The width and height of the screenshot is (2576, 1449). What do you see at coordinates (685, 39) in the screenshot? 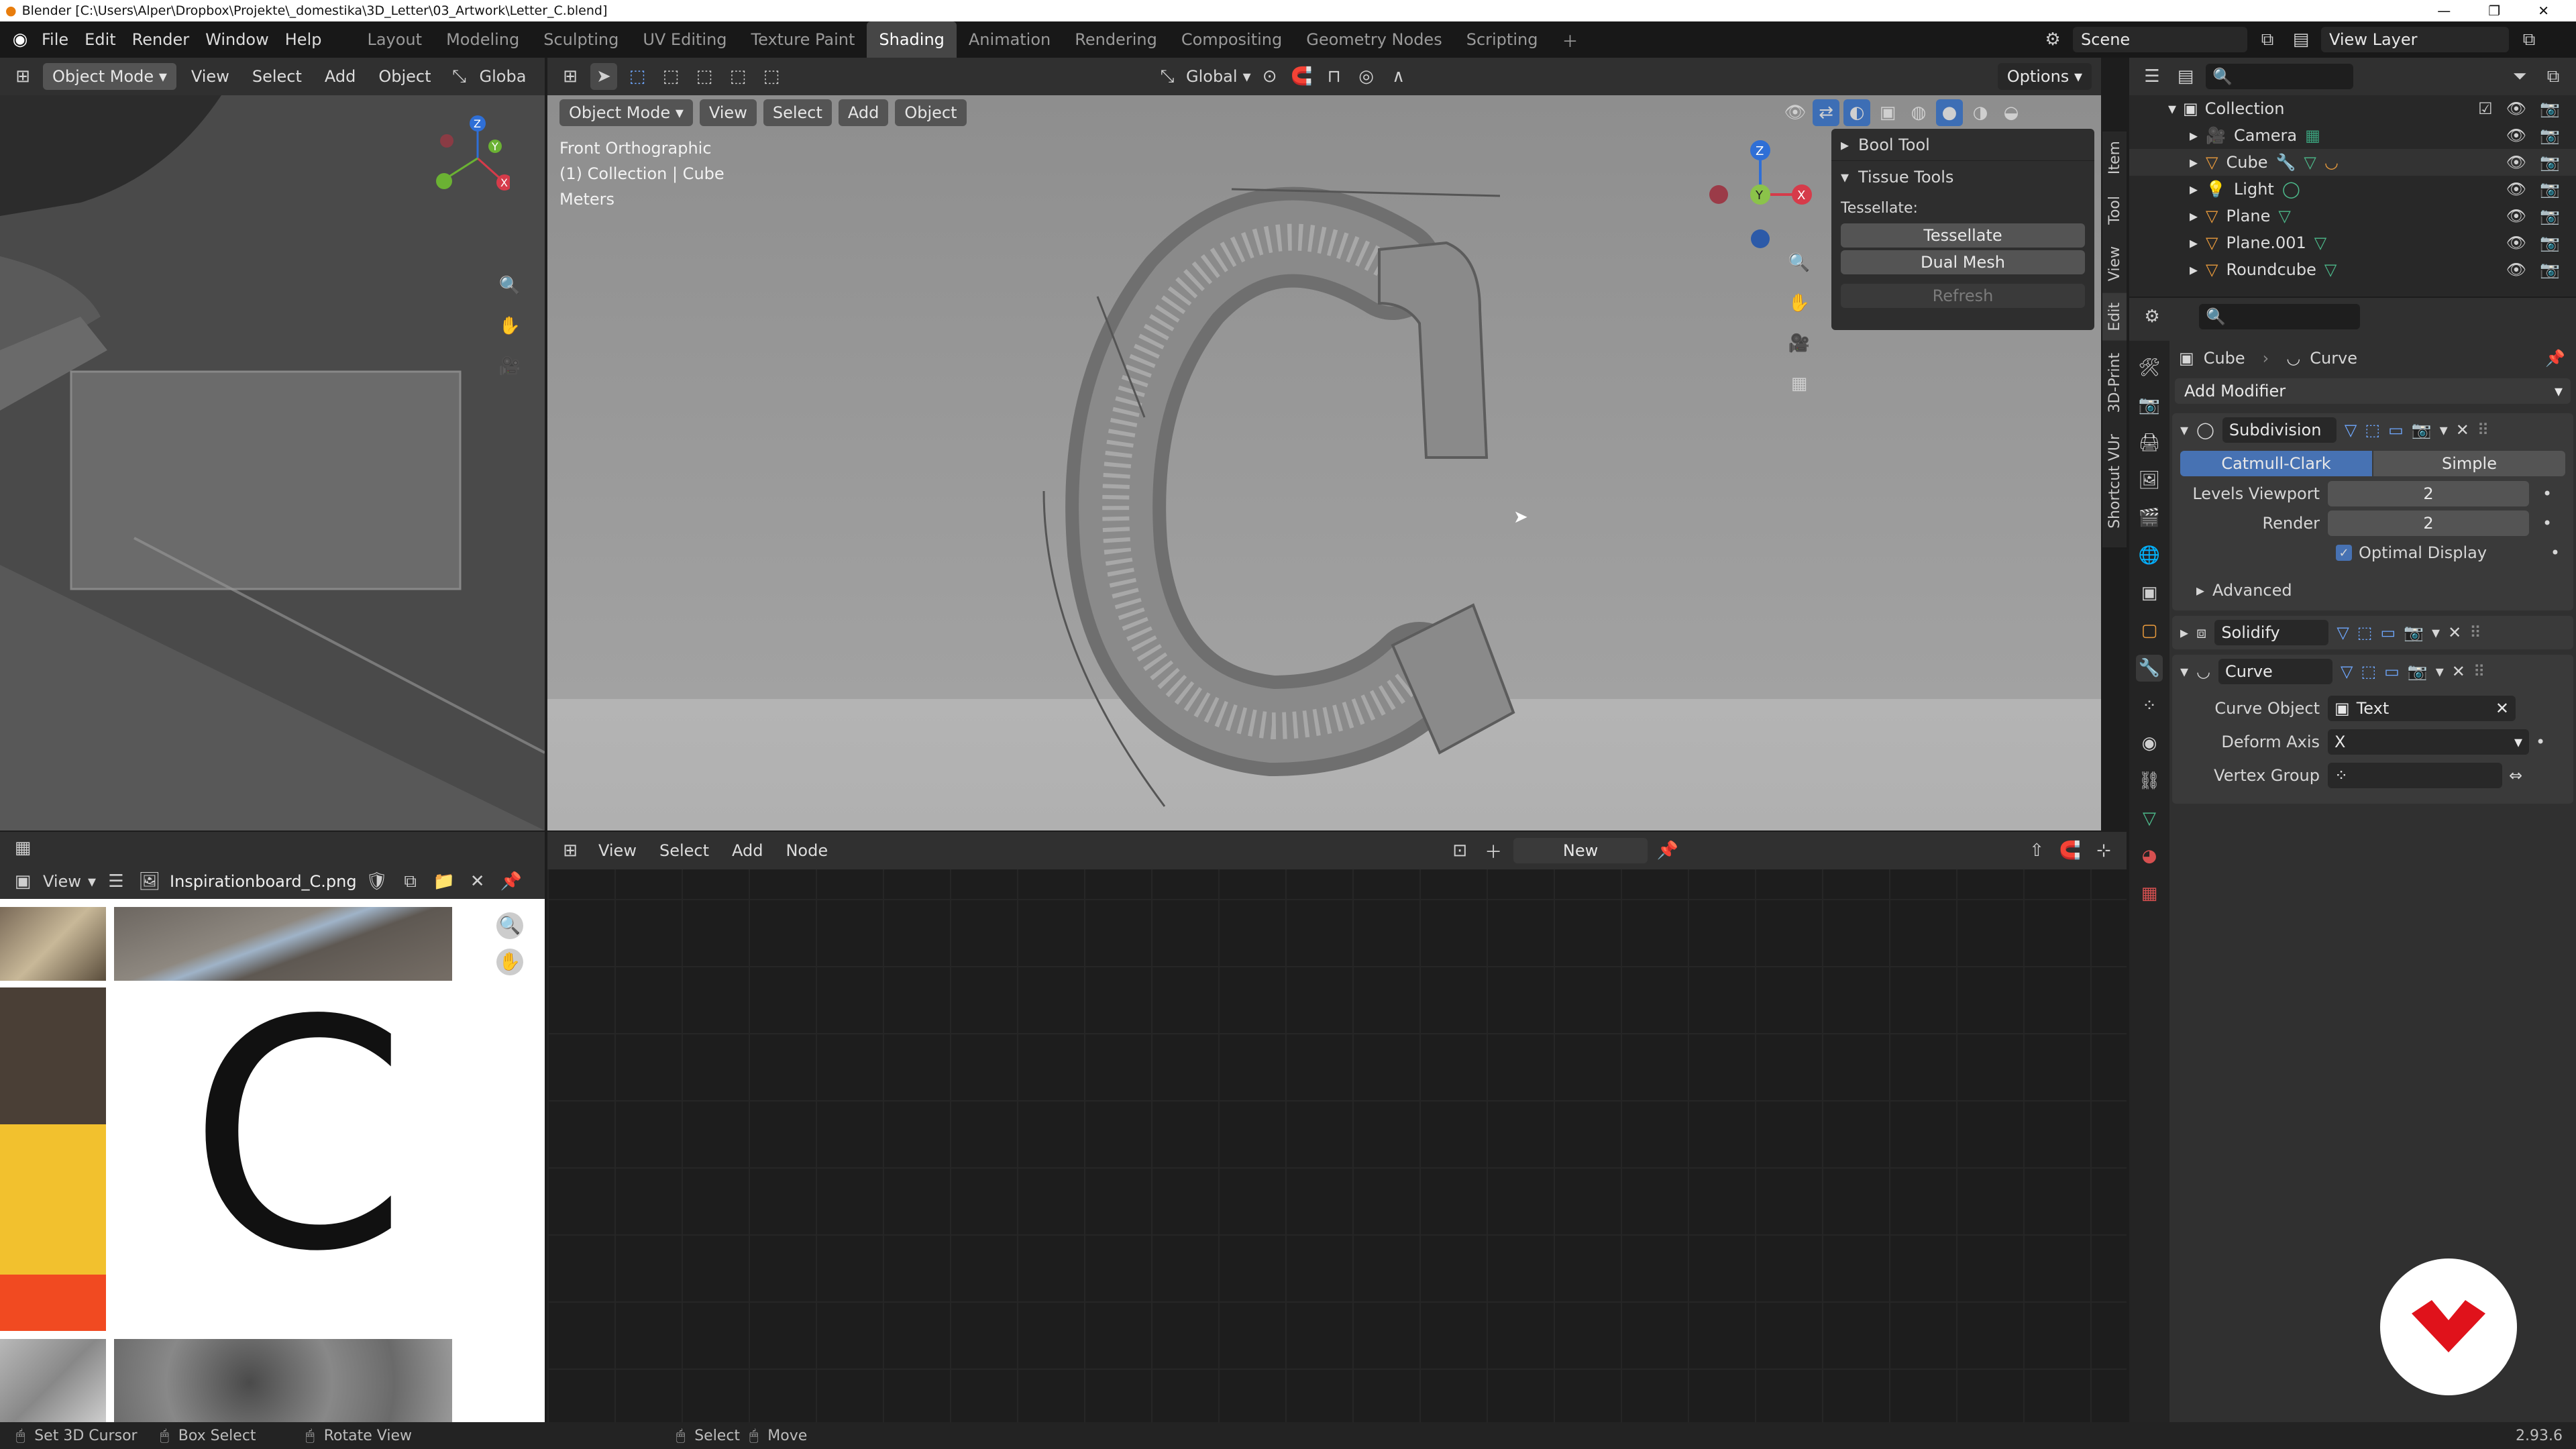
I see `tab-uv-editing: UV Editing` at bounding box center [685, 39].